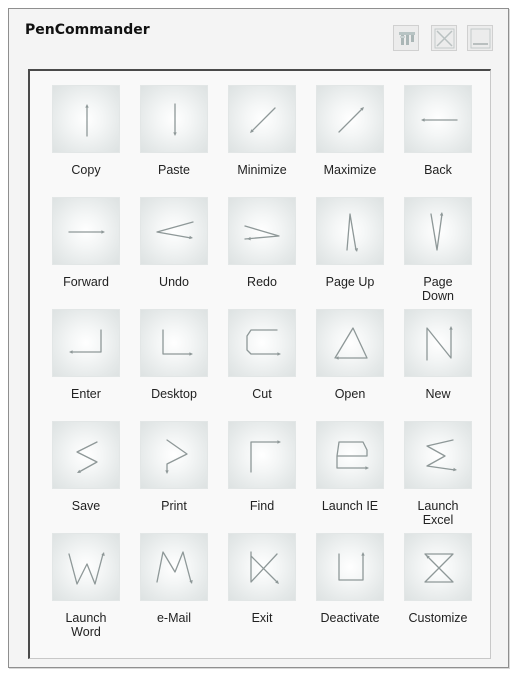  I want to click on settings-icon, so click(407, 38).